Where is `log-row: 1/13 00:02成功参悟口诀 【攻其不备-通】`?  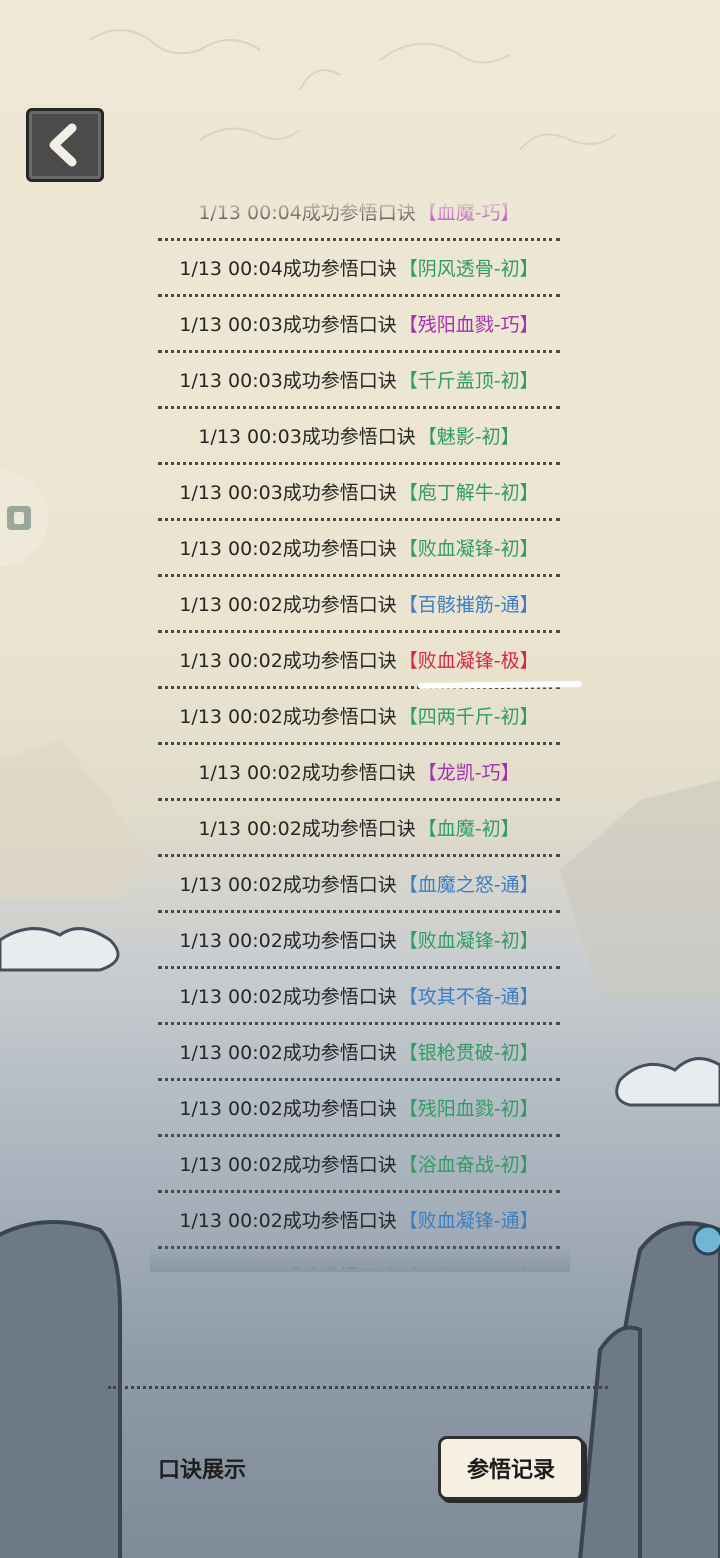
log-row: 1/13 00:02成功参悟口诀 【攻其不备-通】 is located at coordinates (359, 997).